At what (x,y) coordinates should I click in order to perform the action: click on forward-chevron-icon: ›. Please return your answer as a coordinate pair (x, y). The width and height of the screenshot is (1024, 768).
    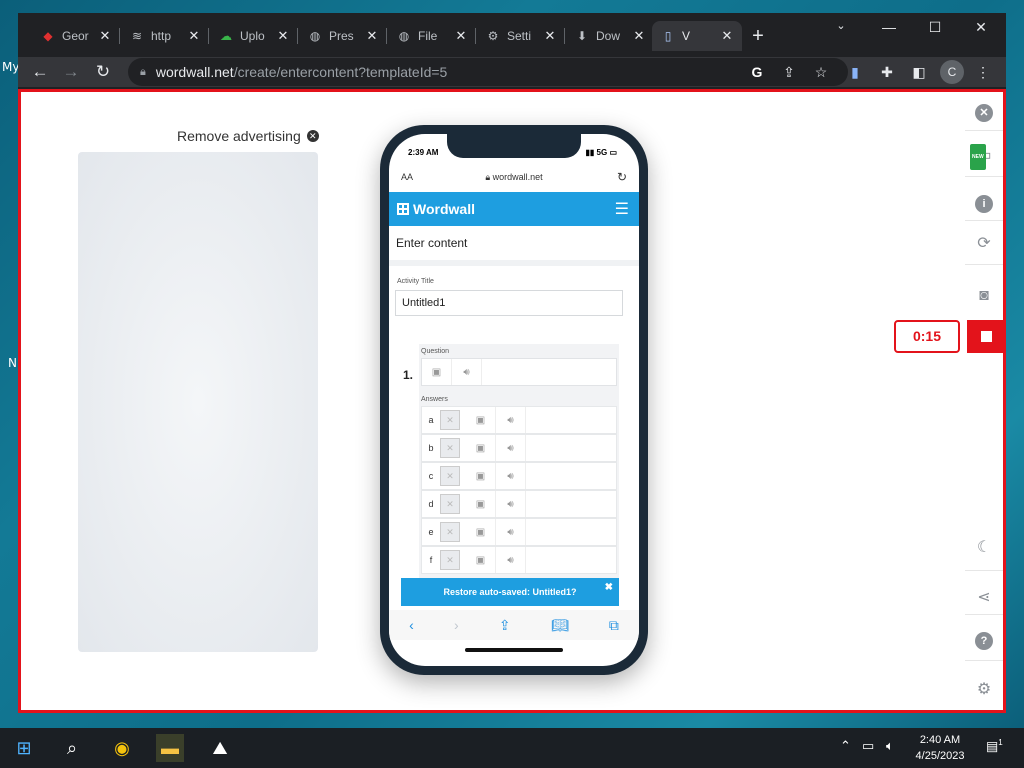
    Looking at the image, I should click on (456, 625).